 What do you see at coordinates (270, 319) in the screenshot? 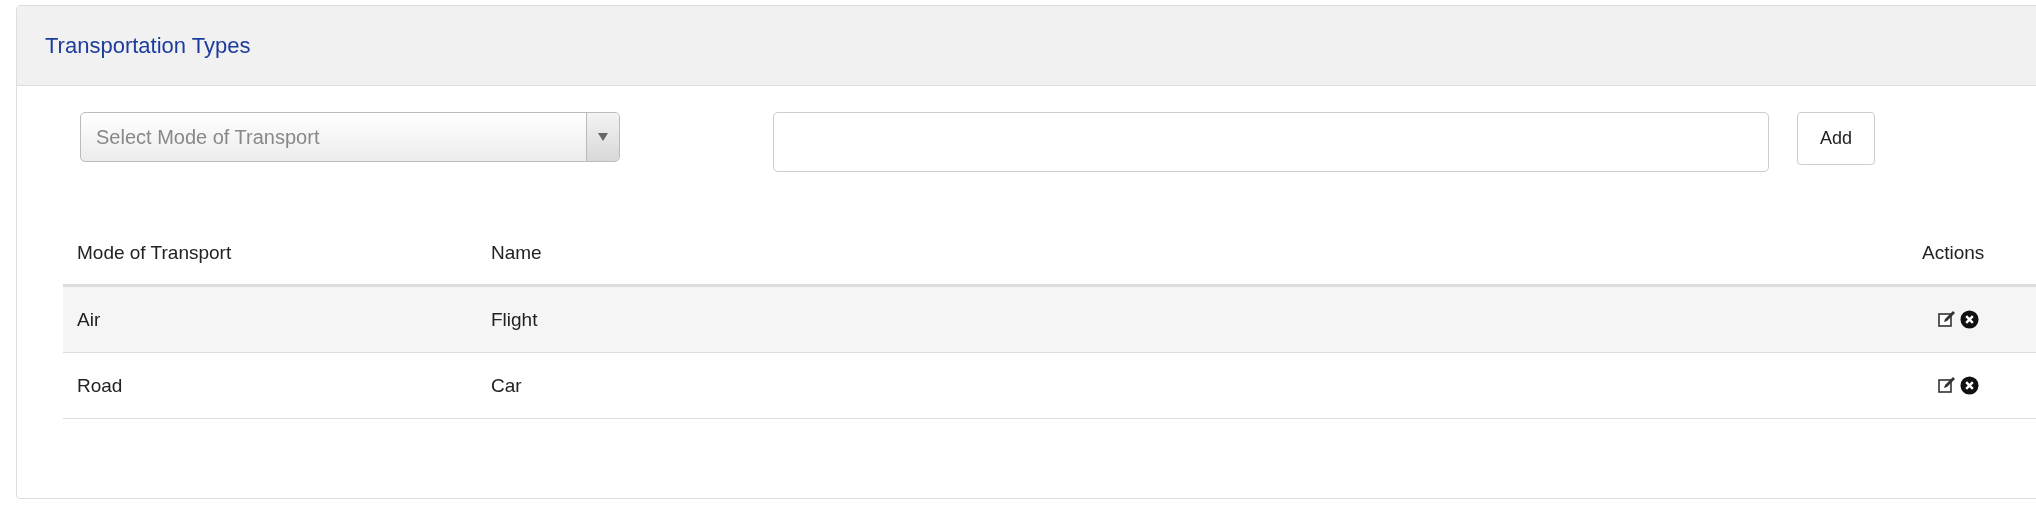
I see `table-cell: Air` at bounding box center [270, 319].